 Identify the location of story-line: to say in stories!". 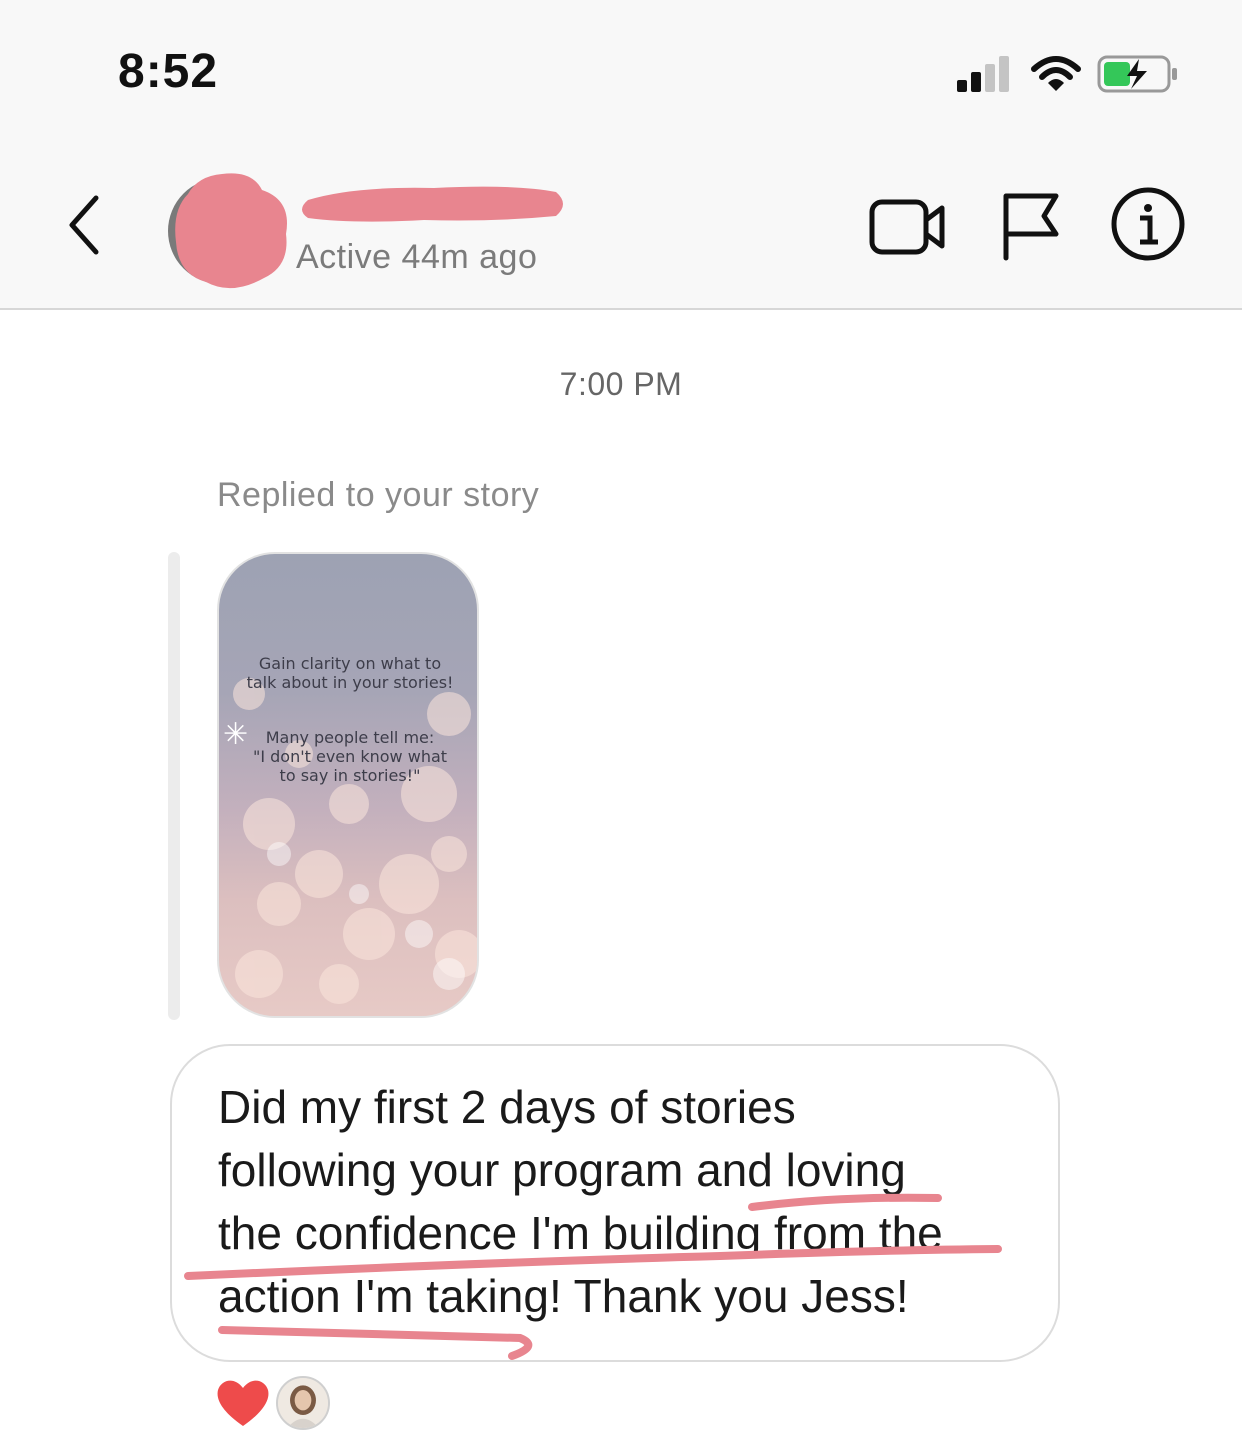
(350, 775).